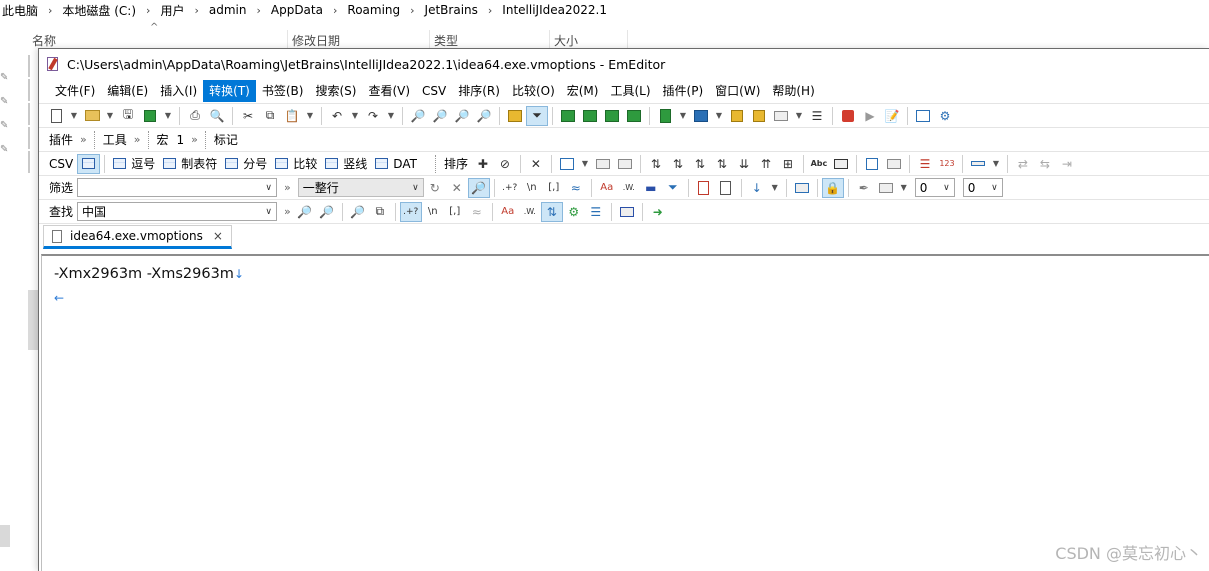 The height and width of the screenshot is (571, 1209). What do you see at coordinates (61, 164) in the screenshot?
I see `csv-button: CSV` at bounding box center [61, 164].